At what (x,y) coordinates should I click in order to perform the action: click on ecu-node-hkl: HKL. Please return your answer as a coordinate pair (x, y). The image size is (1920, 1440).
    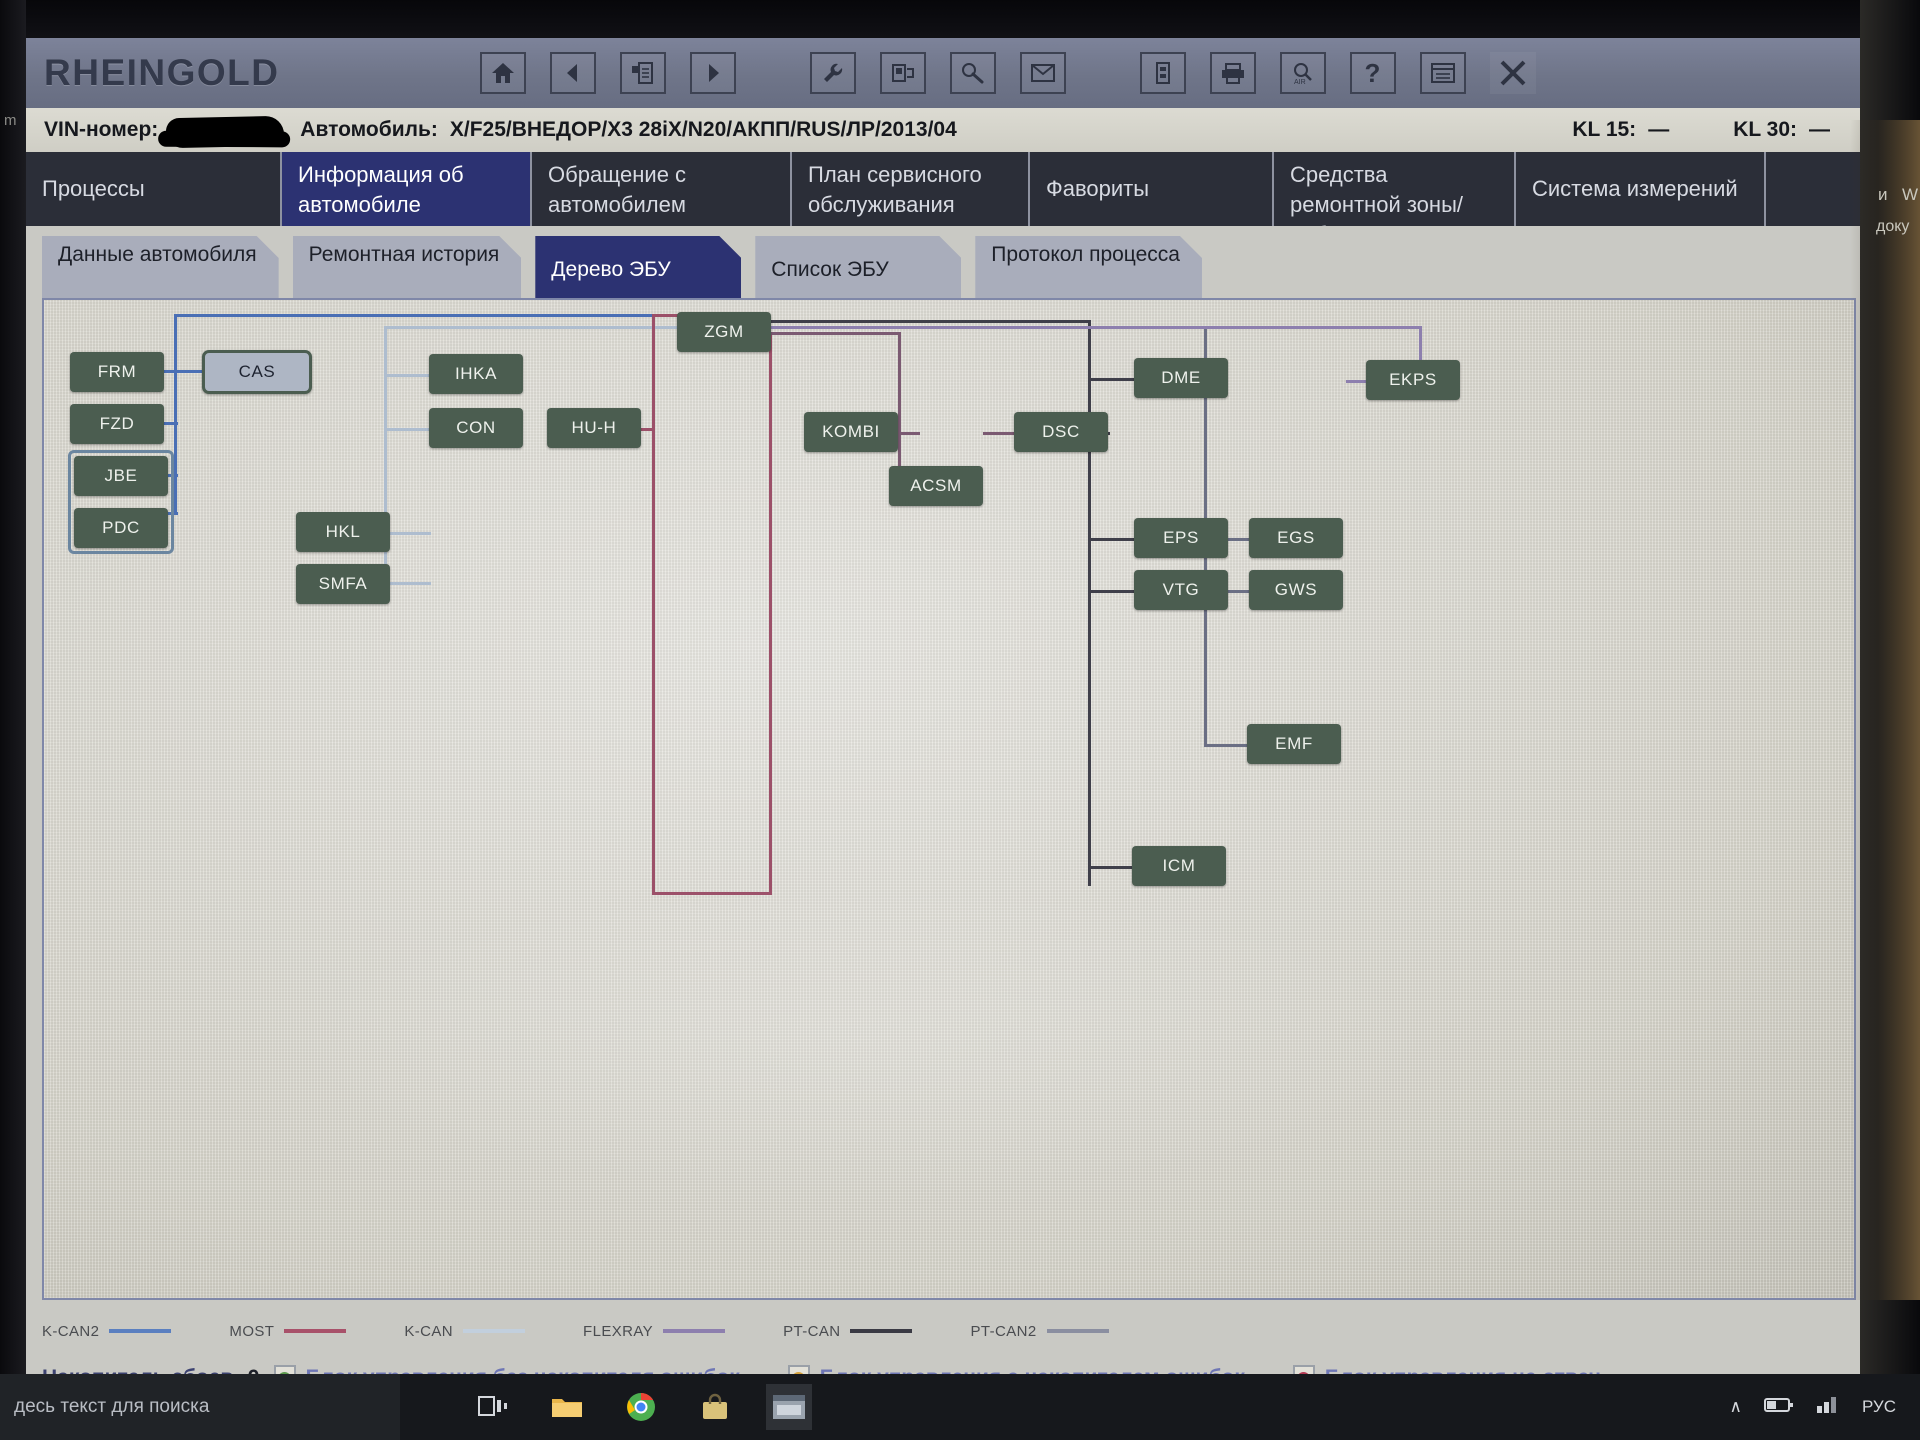
    Looking at the image, I should click on (343, 532).